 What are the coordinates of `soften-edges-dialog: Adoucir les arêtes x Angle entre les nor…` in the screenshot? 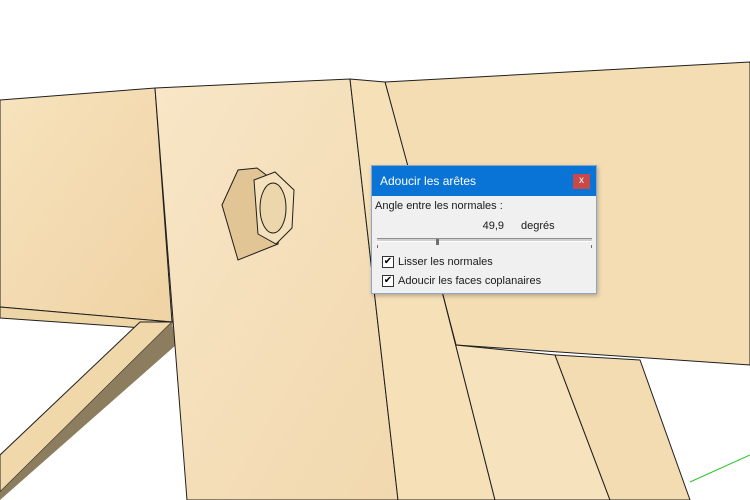 It's located at (484, 229).